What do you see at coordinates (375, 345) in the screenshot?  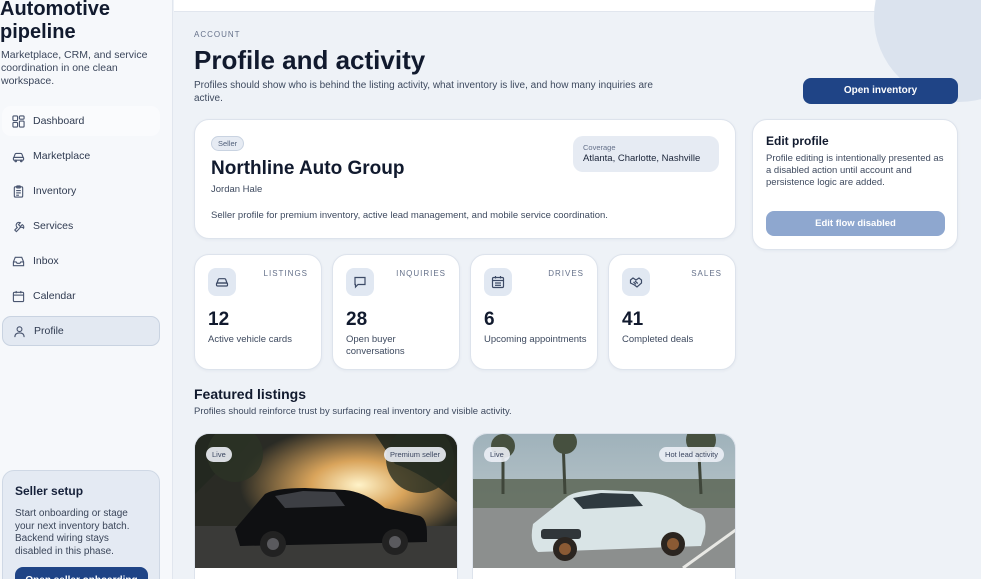 I see `stat-description: Open buyer conversations` at bounding box center [375, 345].